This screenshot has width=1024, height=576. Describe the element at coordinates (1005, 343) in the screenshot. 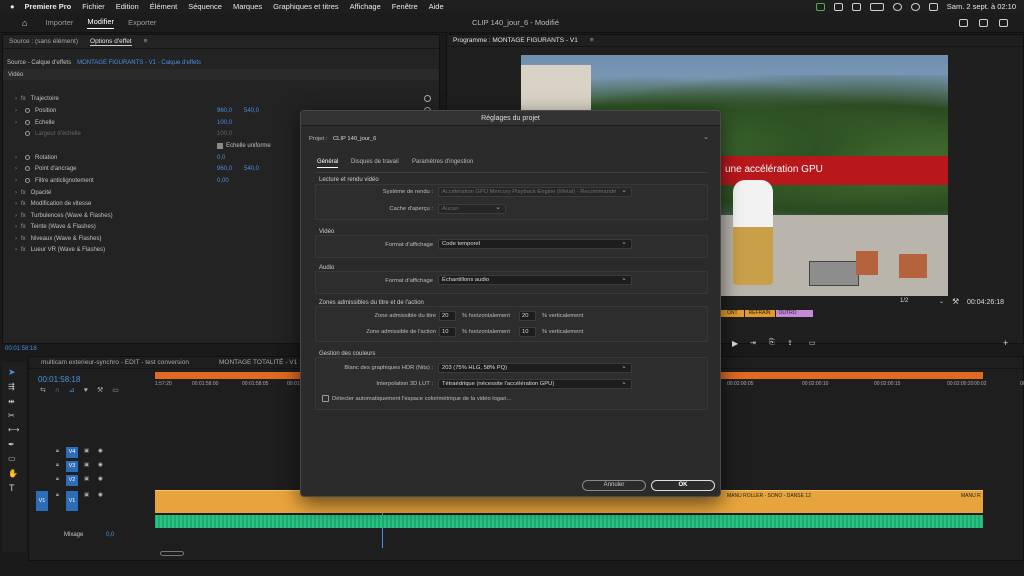

I see `add-button-icon: +` at that location.